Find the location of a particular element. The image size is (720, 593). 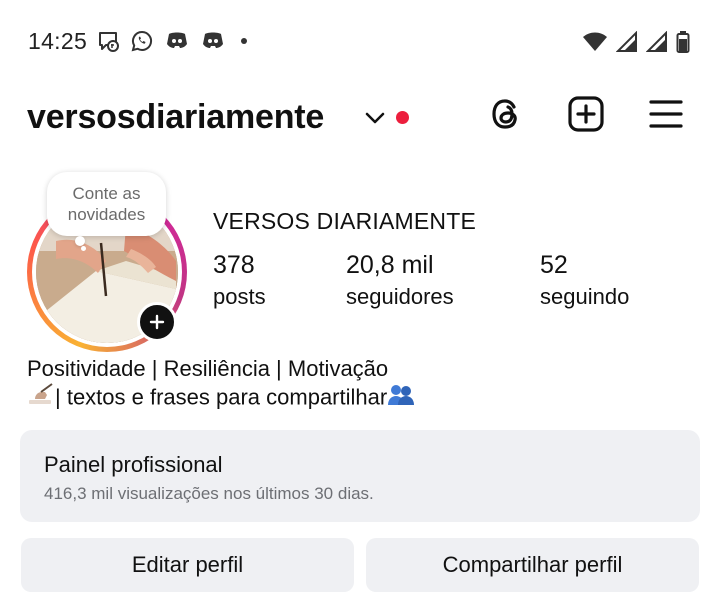

note-bubble: Conte as novidades is located at coordinates (106, 204).